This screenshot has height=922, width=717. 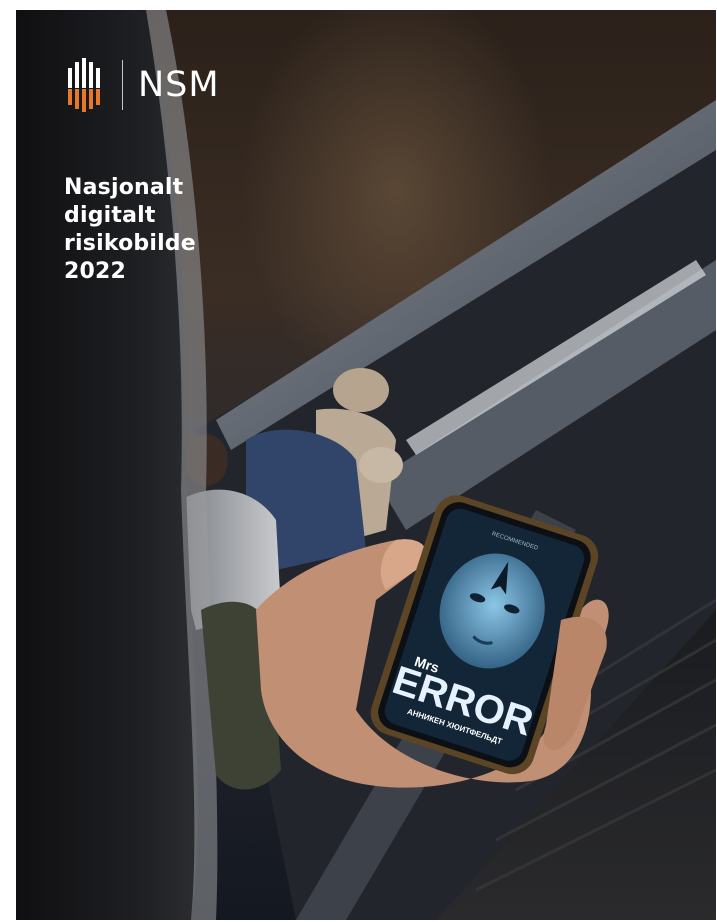 What do you see at coordinates (179, 85) in the screenshot?
I see `nsm-logo-text: NSM` at bounding box center [179, 85].